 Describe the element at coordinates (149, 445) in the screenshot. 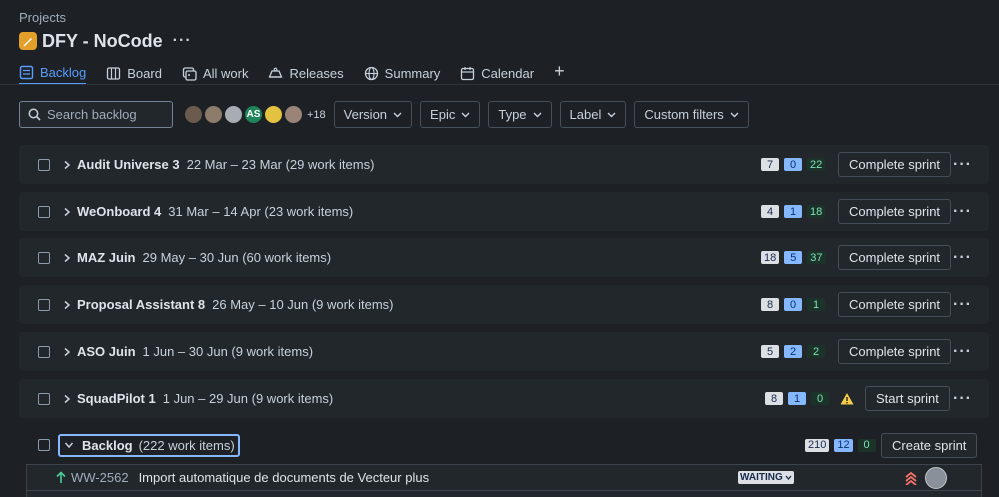

I see `backlog-toggle: Backlog (222 work items)` at that location.